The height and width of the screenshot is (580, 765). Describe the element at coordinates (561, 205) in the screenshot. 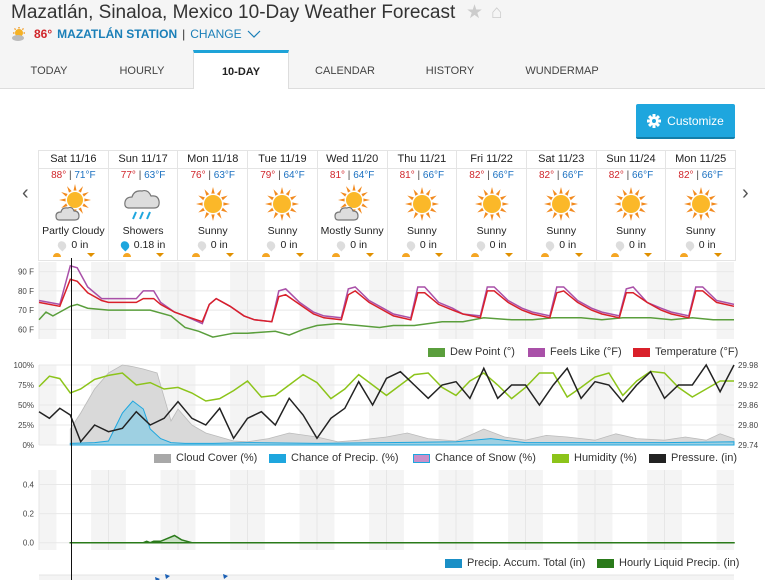

I see `day-column: Sat 11/23 82° | 66°F Sunny 0 in` at that location.